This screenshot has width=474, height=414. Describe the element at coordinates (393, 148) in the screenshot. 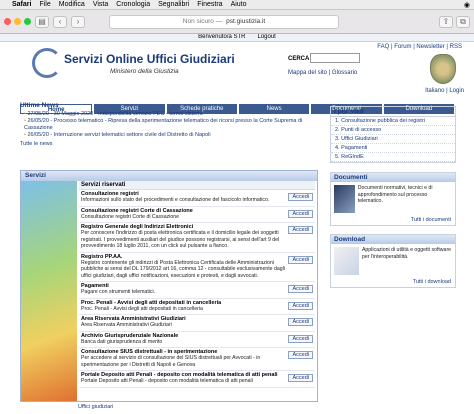

I see `most-viewed-item: 4. Pagamenti` at that location.